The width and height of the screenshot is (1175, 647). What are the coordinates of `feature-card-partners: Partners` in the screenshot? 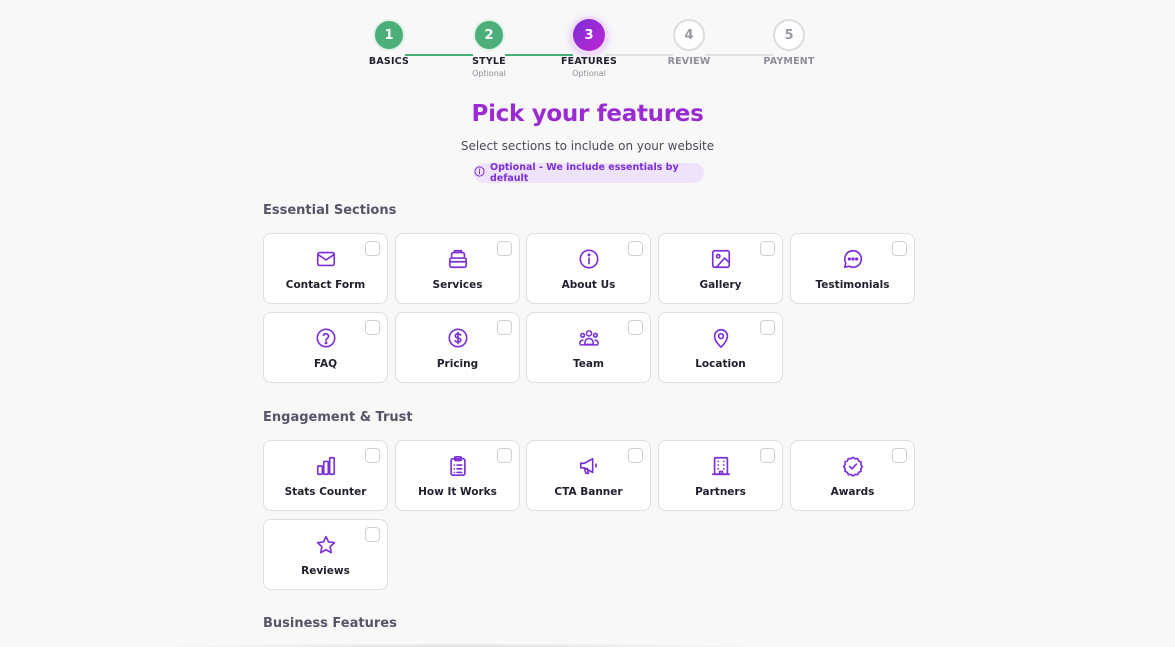 It's located at (720, 475).